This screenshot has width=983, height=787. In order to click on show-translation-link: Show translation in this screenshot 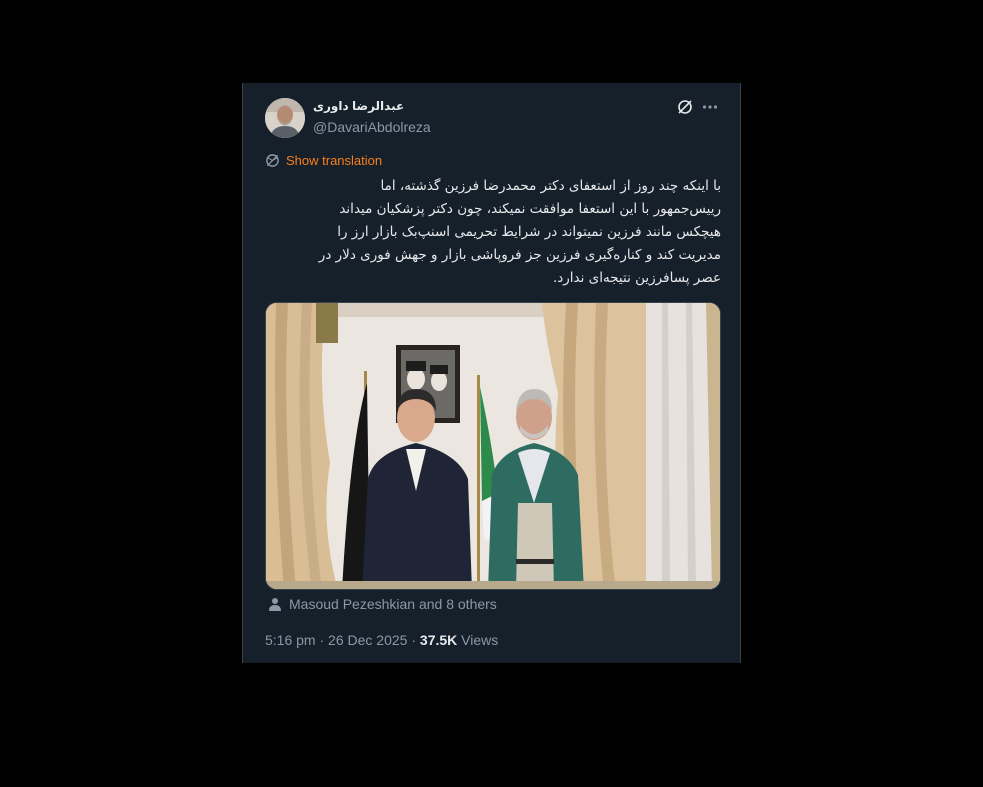, I will do `click(334, 160)`.